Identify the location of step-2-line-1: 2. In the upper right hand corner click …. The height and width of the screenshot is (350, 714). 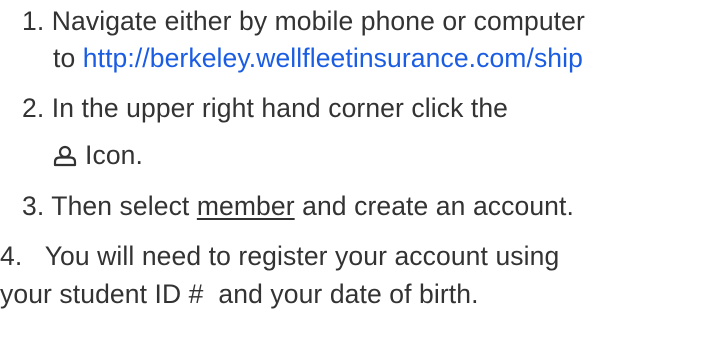
(265, 108).